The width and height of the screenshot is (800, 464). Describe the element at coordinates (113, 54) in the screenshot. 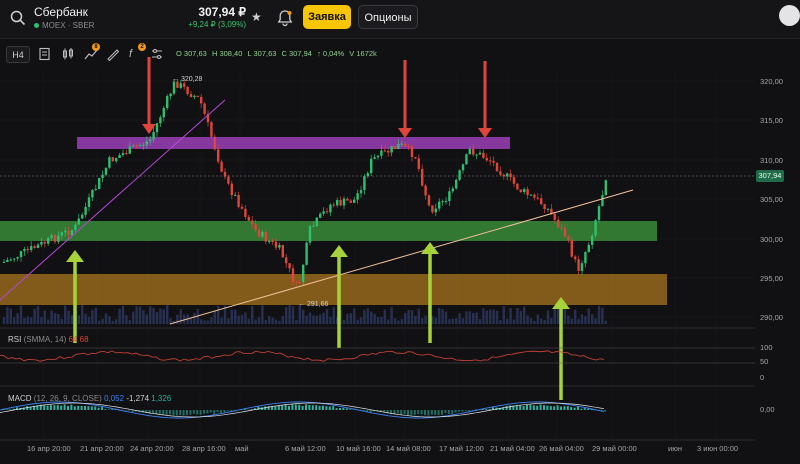

I see `drawing-icon` at that location.